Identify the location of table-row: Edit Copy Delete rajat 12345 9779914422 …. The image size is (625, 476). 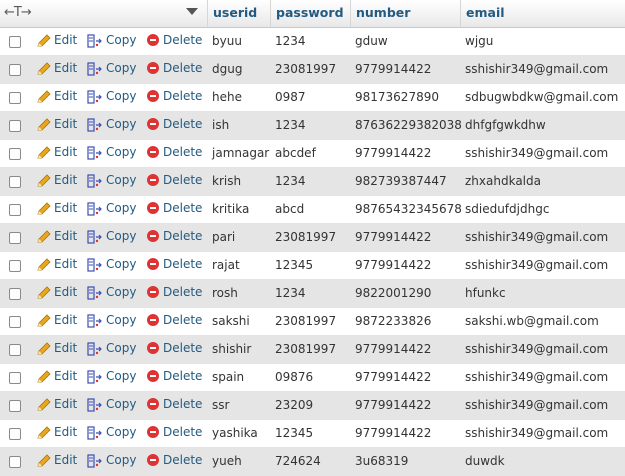
(312, 266).